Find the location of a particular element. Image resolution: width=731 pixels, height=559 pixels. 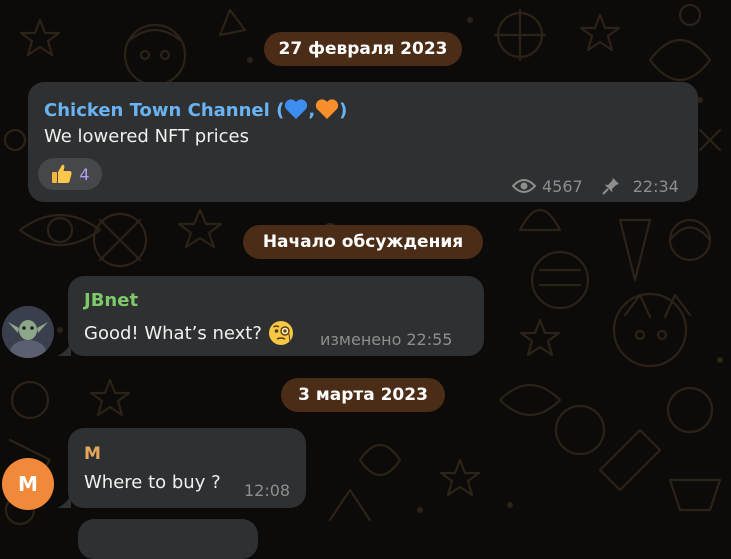

date-separator: 3 марта 2023 is located at coordinates (363, 395).